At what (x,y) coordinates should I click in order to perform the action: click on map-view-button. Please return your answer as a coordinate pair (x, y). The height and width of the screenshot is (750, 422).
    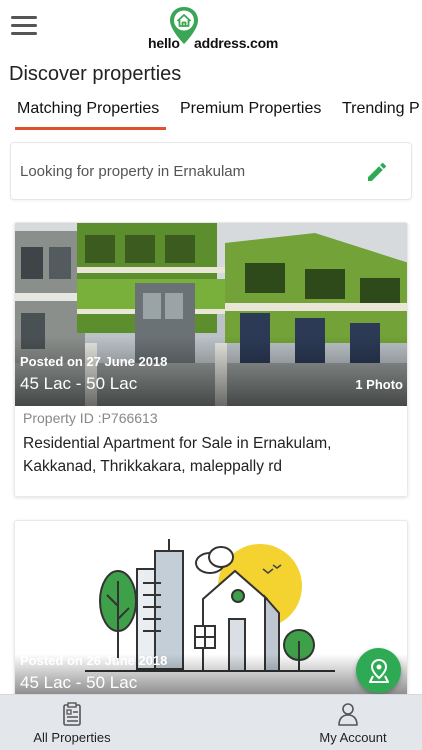
    Looking at the image, I should click on (378, 670).